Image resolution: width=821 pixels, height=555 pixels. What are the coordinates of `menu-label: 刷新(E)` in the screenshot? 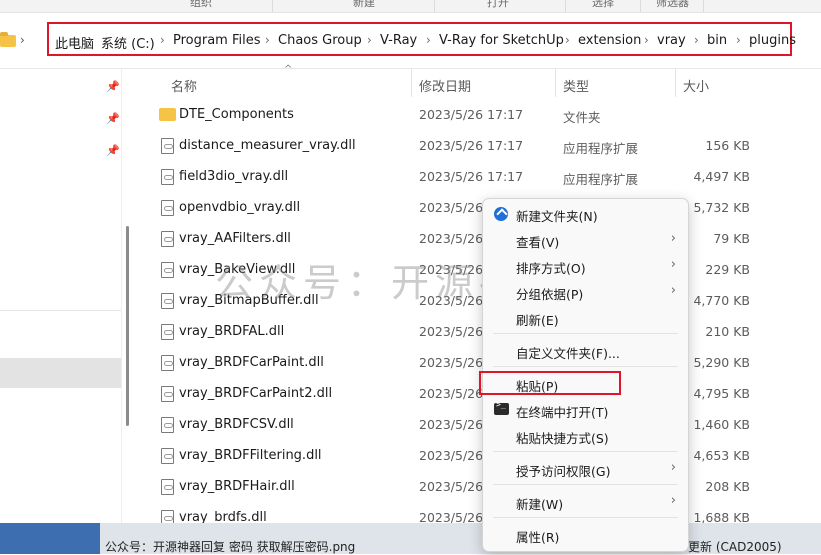 It's located at (537, 320).